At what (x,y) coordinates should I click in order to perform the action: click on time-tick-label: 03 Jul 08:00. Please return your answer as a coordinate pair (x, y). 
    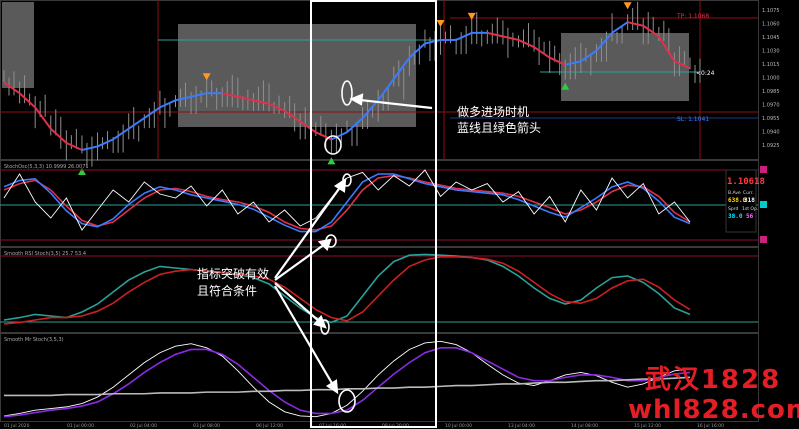
    Looking at the image, I should click on (206, 426).